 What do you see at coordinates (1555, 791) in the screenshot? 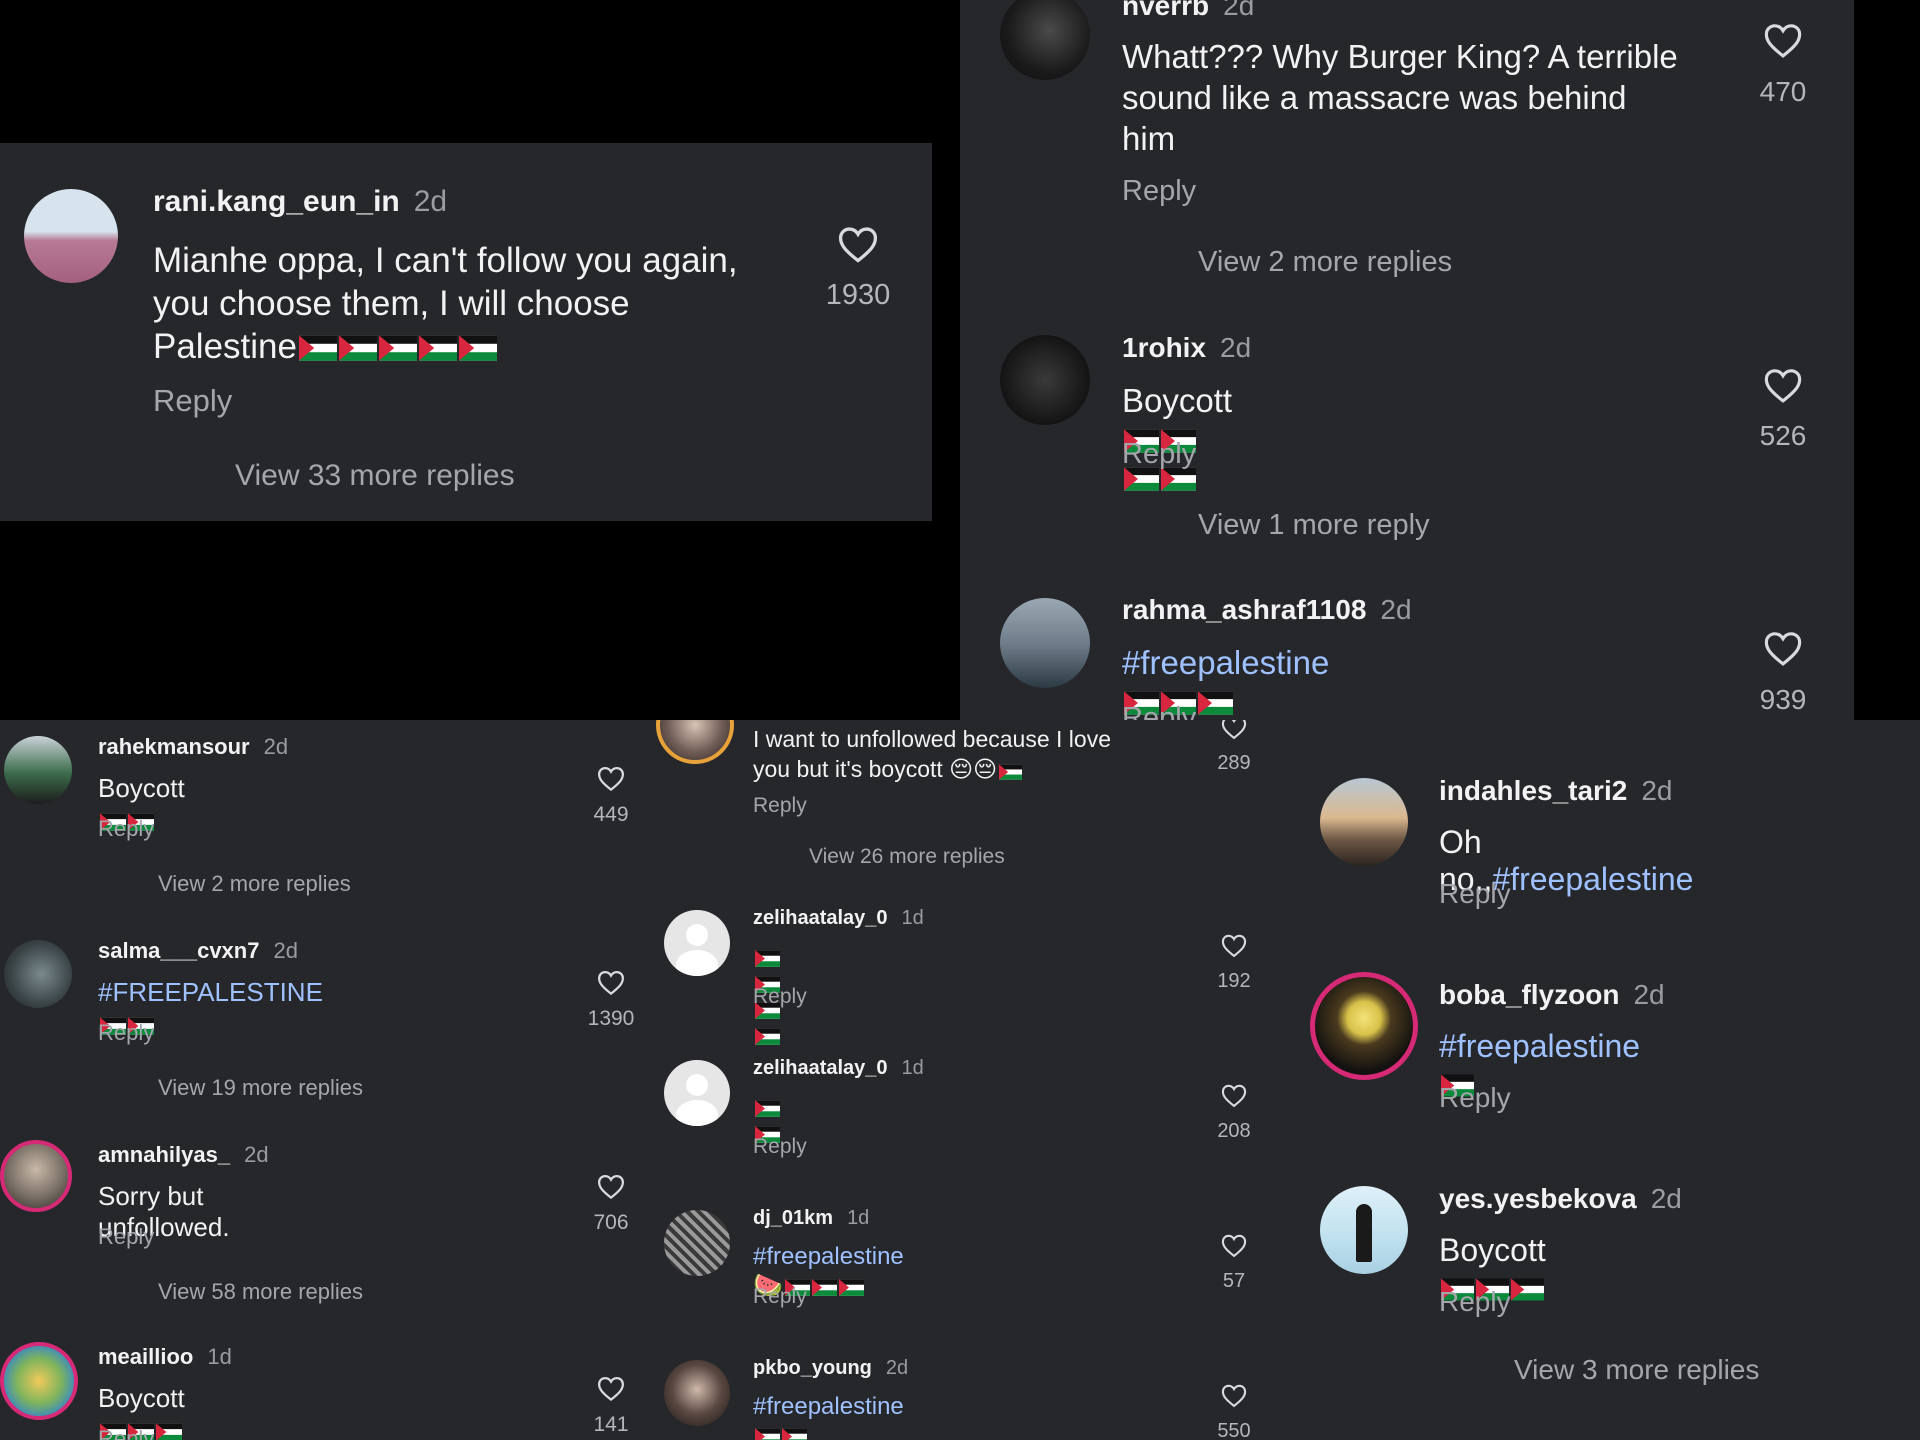
I see `username: indahles_tari2 2d` at bounding box center [1555, 791].